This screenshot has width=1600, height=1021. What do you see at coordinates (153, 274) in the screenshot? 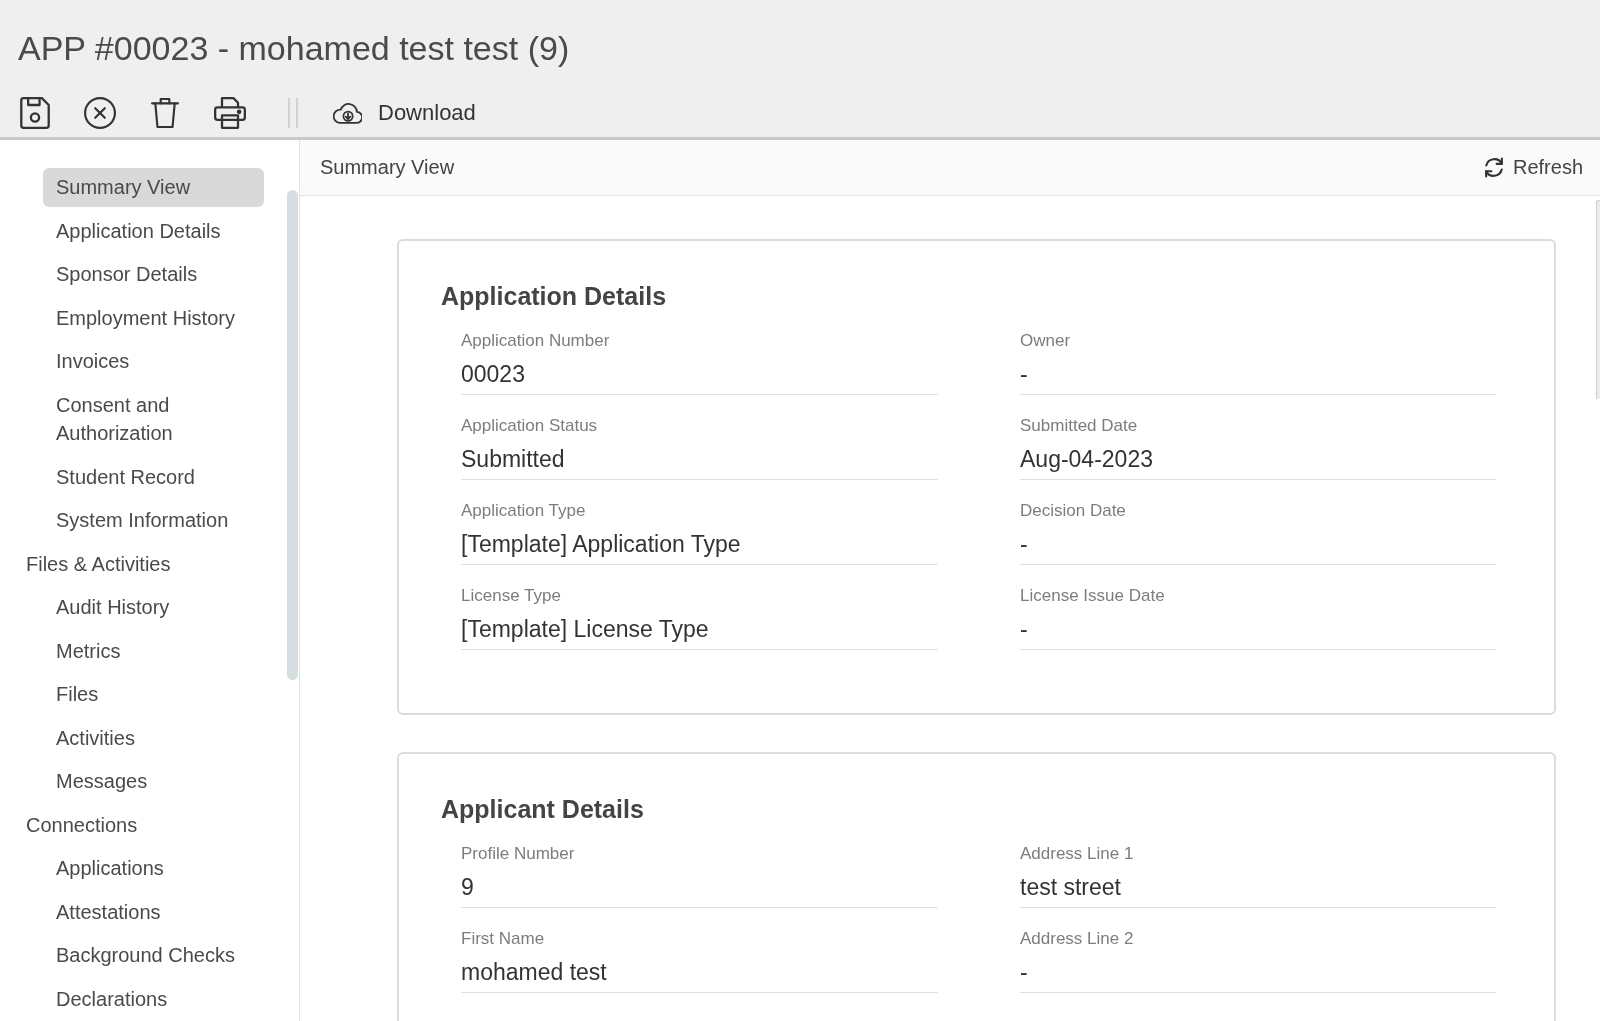
I see `nav-item: Sponsor Details` at bounding box center [153, 274].